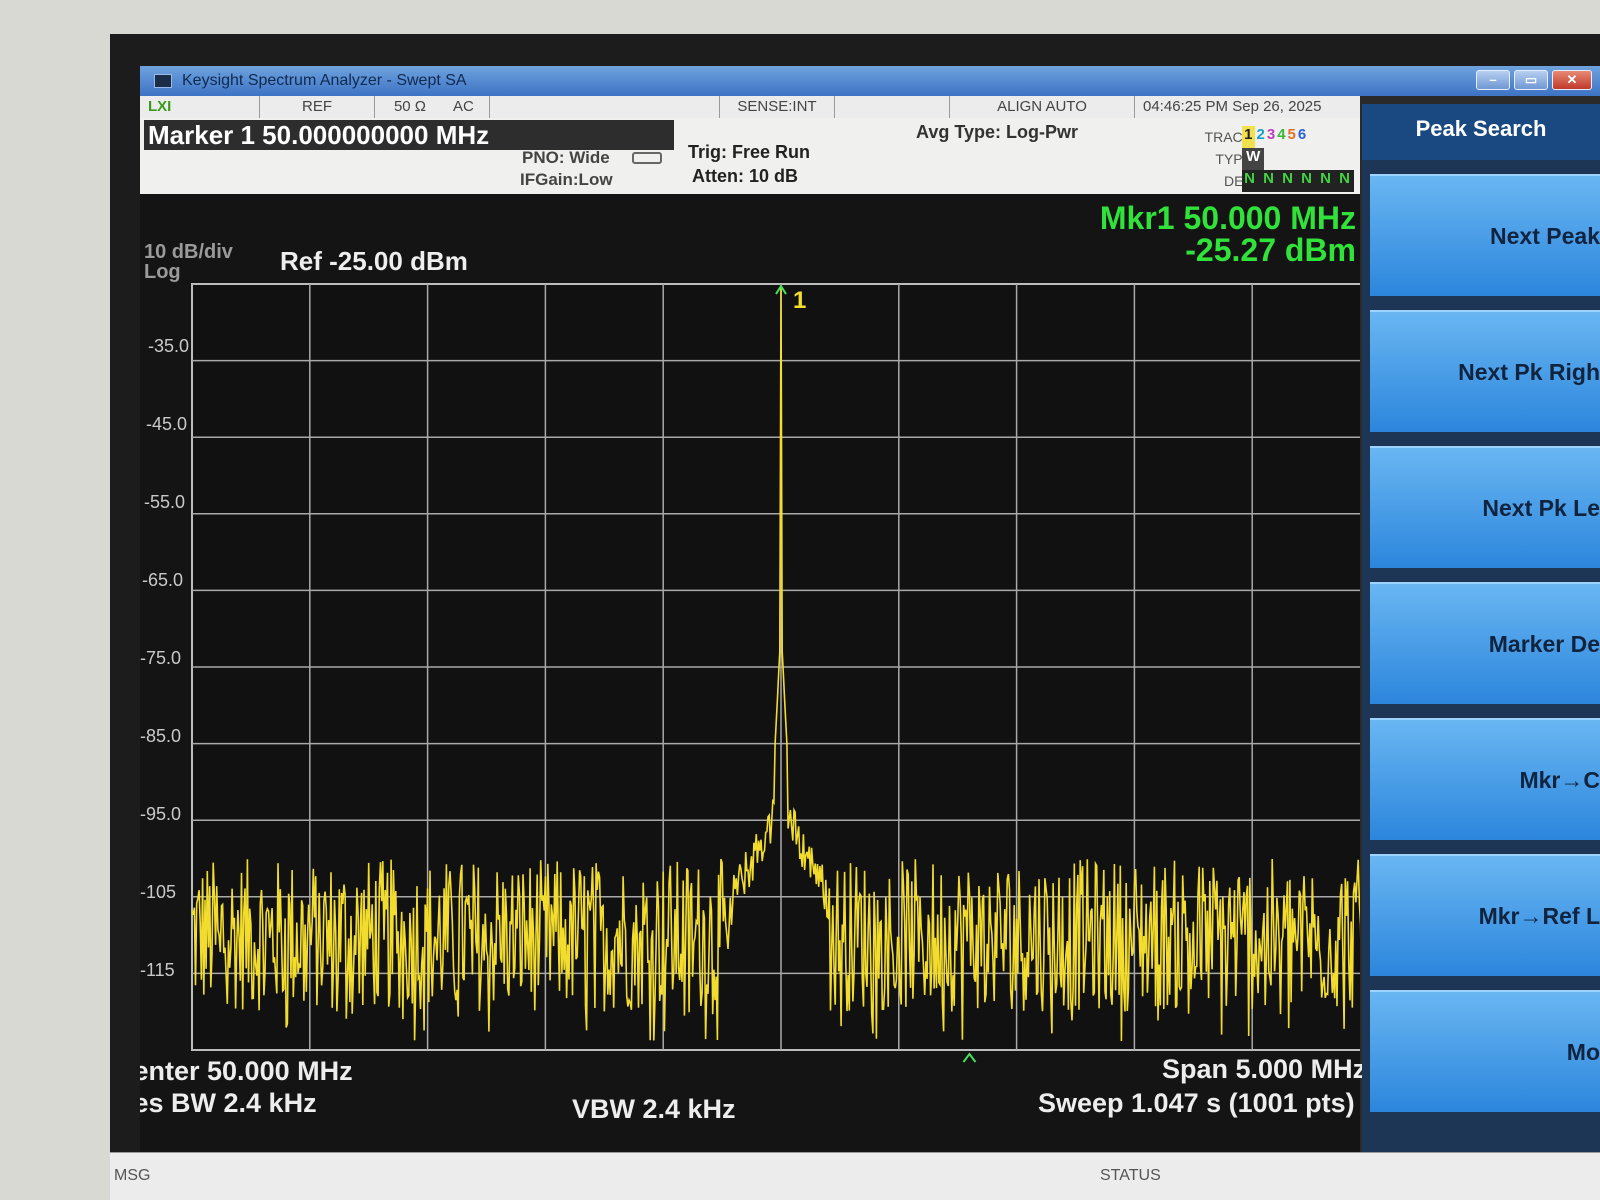 The image size is (1600, 1200). I want to click on ifgain-setting: IFGain:Low, so click(566, 179).